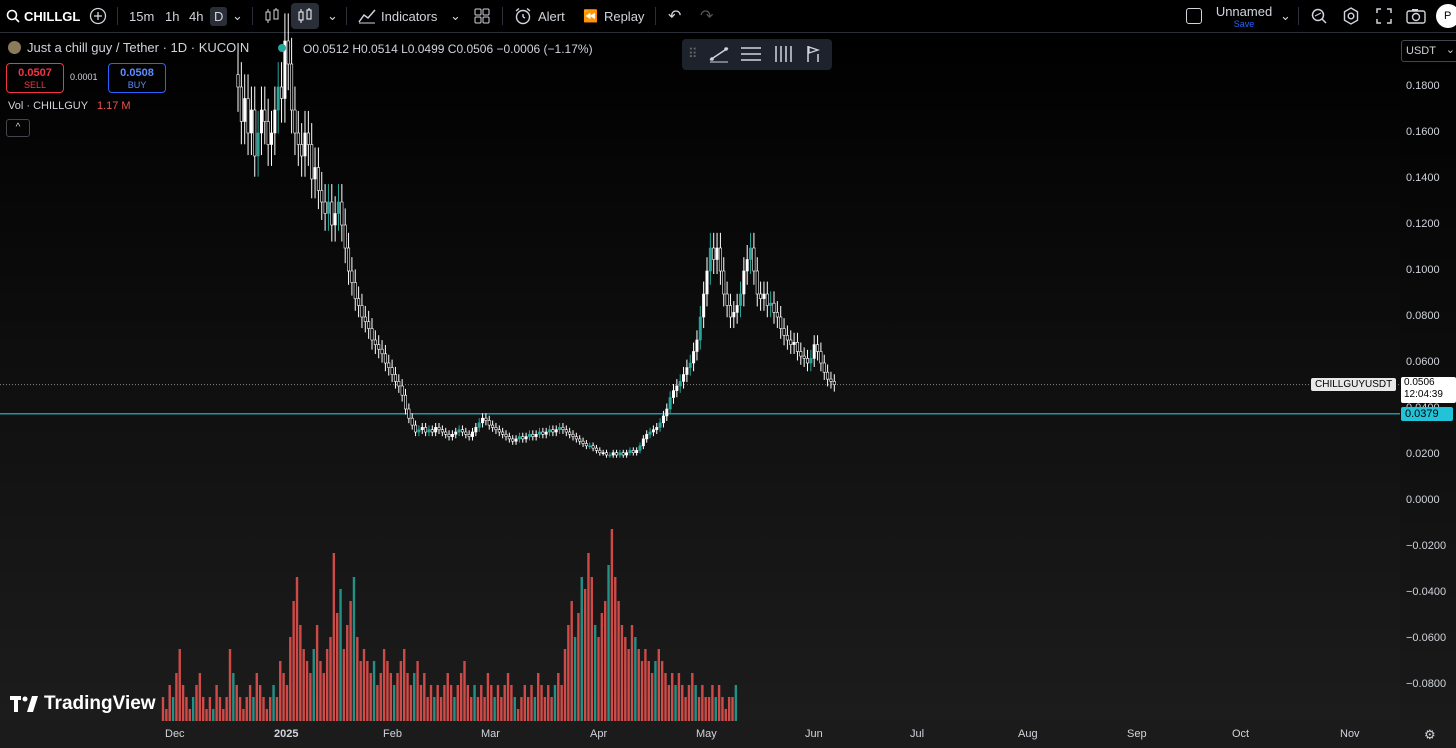 Image resolution: width=1456 pixels, height=748 pixels. Describe the element at coordinates (18, 128) in the screenshot. I see `collapse-legend-button: ^` at that location.